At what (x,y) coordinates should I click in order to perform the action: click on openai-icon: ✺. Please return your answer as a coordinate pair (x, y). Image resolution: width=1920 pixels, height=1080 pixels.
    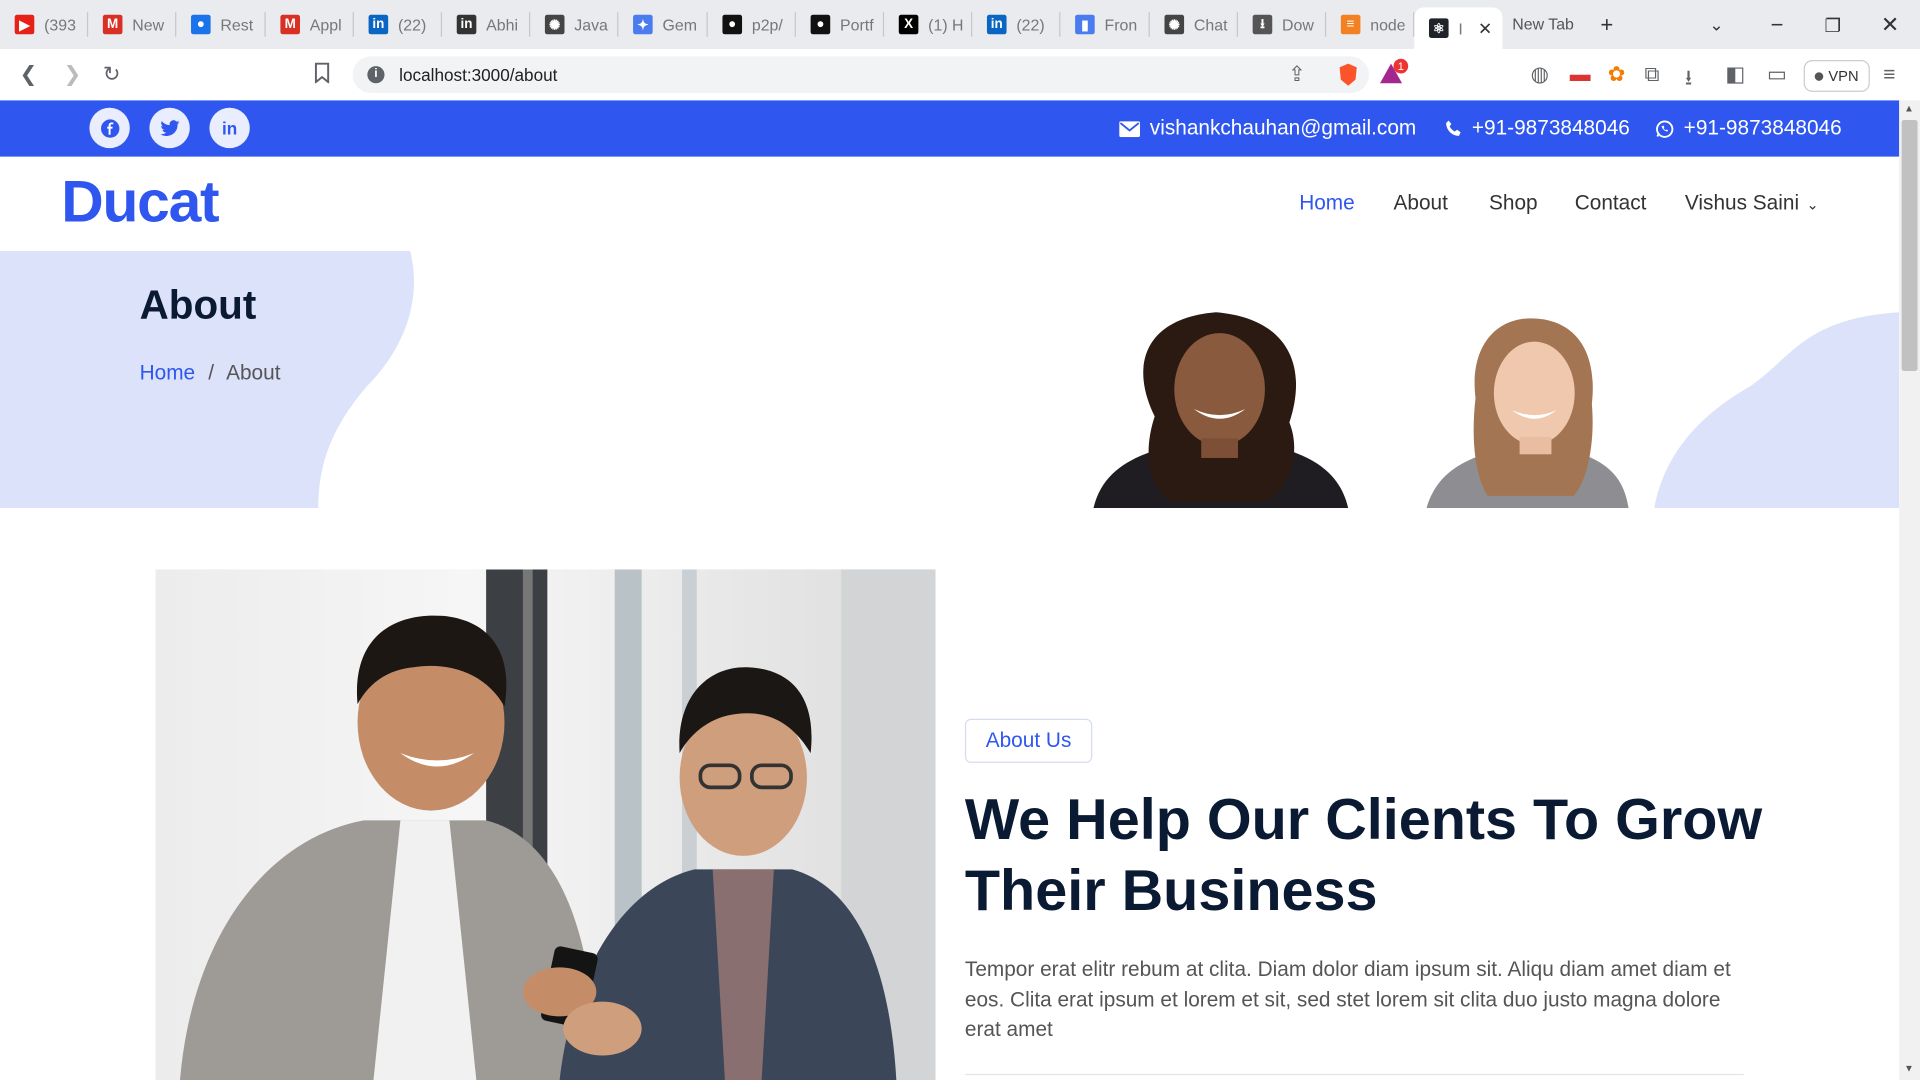
    Looking at the image, I should click on (1174, 24).